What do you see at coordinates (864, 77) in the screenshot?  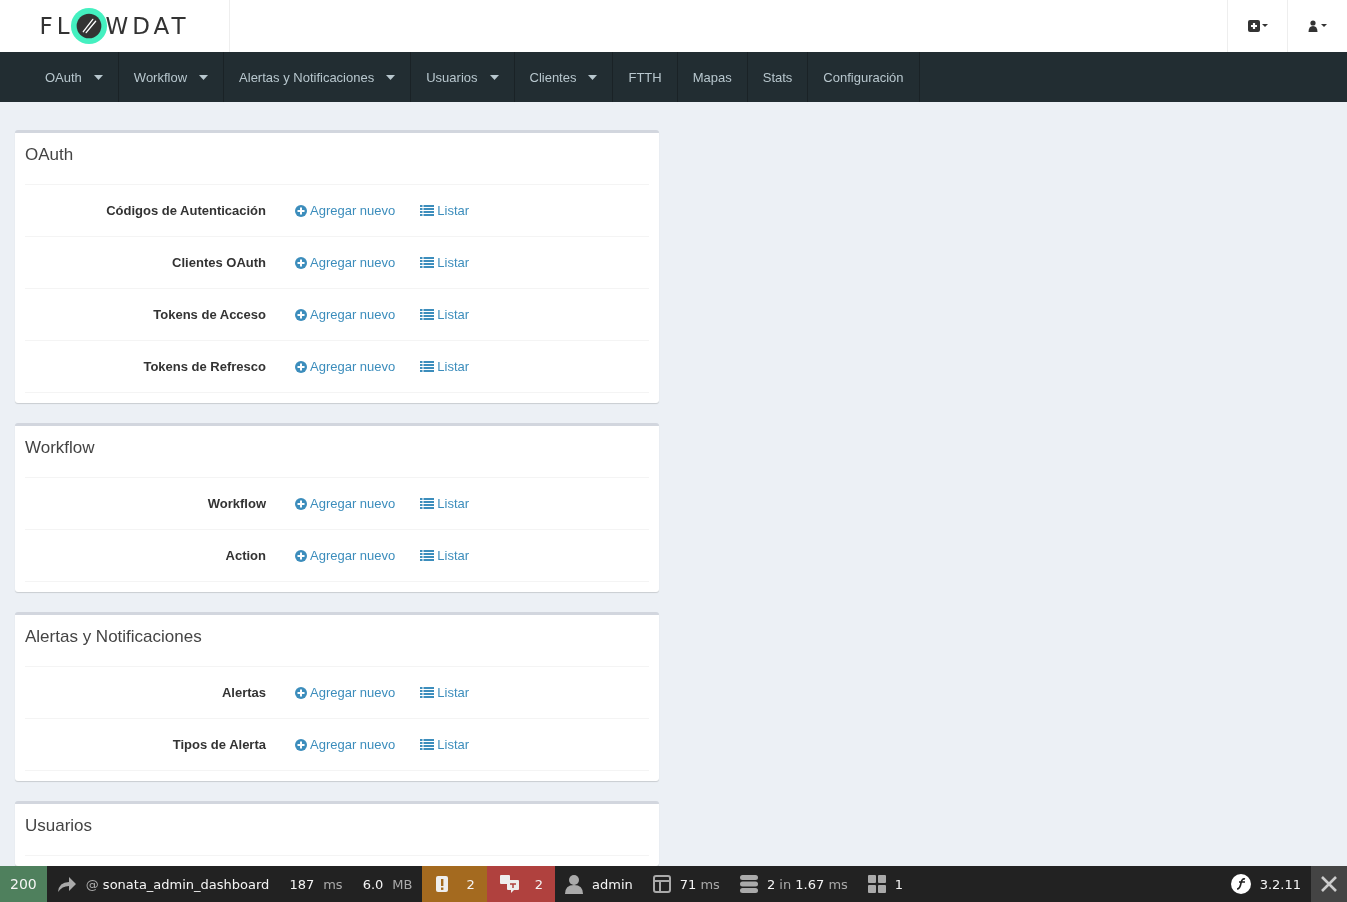 I see `nav-menu-item: Configuración` at bounding box center [864, 77].